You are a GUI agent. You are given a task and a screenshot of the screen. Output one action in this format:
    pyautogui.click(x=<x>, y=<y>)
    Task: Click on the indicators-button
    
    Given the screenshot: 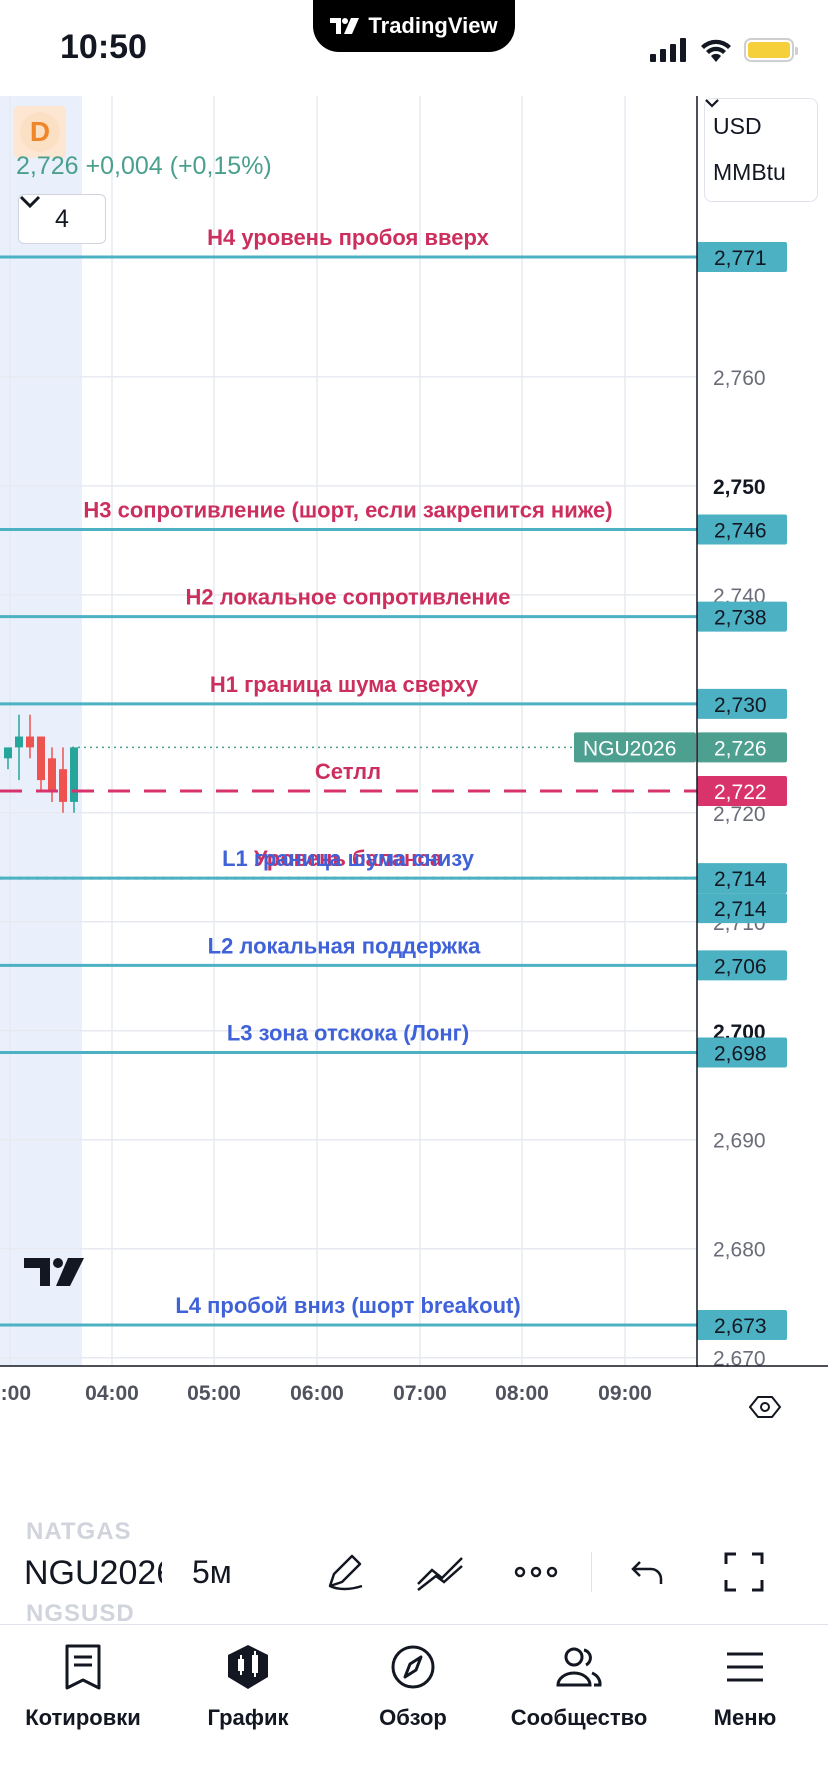 What is the action you would take?
    pyautogui.click(x=440, y=1572)
    